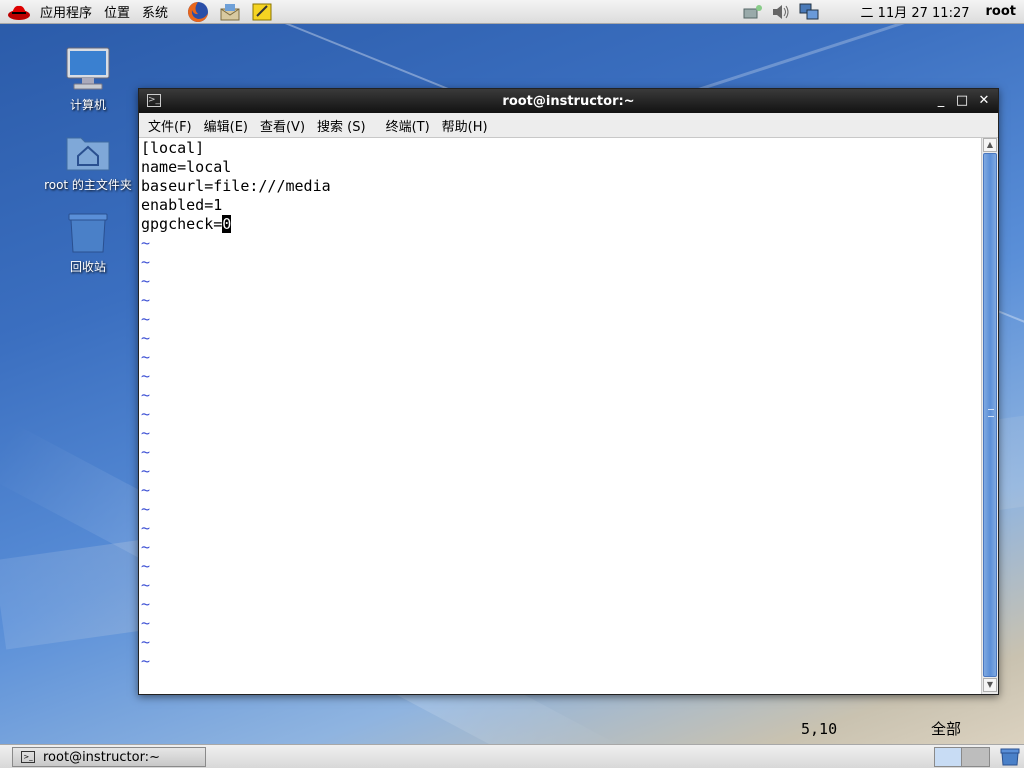  I want to click on taskbar-terminal-button: >_ root@instructor:~, so click(109, 757).